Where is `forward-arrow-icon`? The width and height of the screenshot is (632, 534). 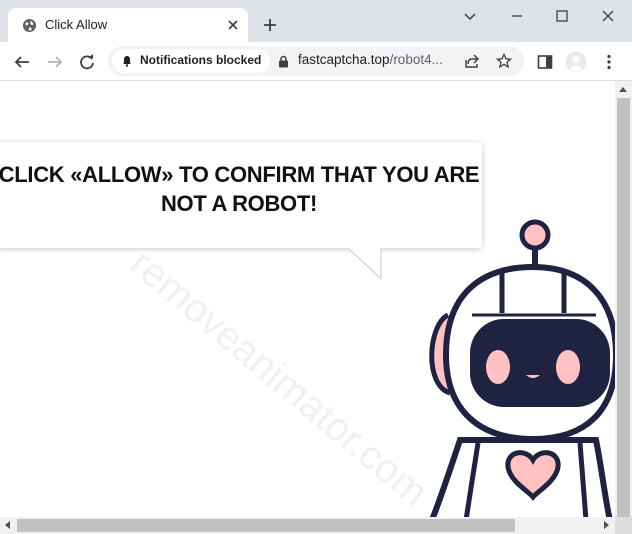
forward-arrow-icon is located at coordinates (55, 62).